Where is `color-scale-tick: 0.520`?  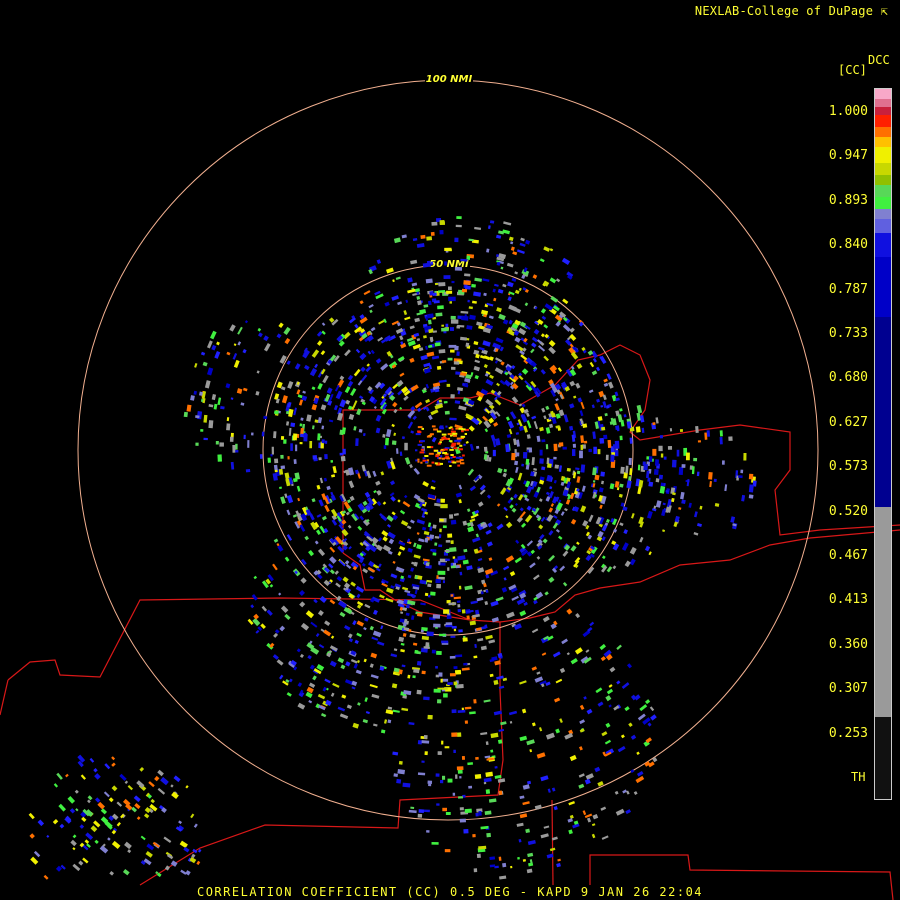 color-scale-tick: 0.520 is located at coordinates (848, 511).